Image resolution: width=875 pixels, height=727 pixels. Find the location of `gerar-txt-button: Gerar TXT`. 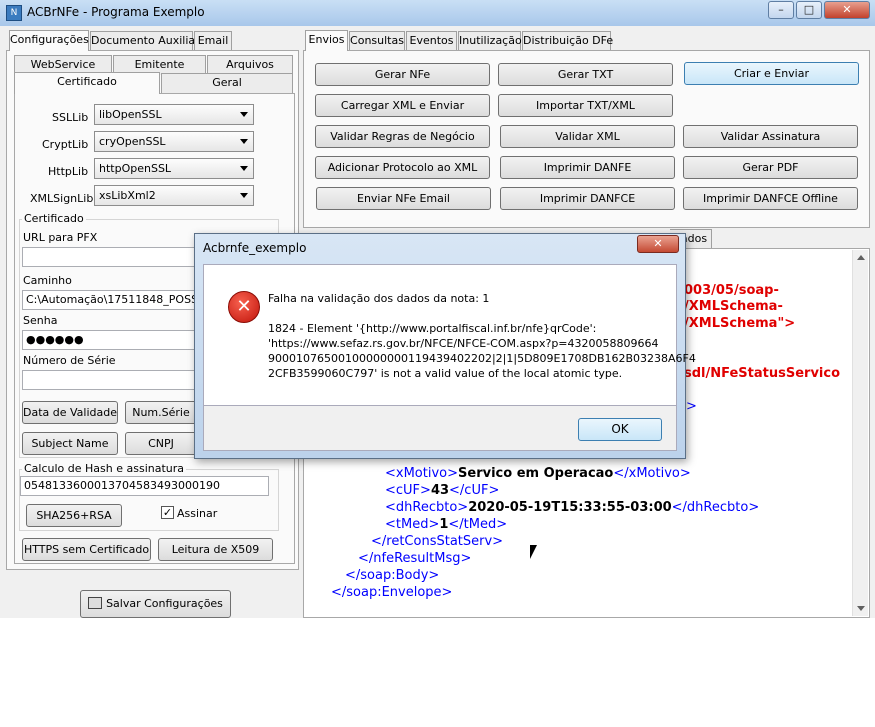

gerar-txt-button: Gerar TXT is located at coordinates (585, 74).